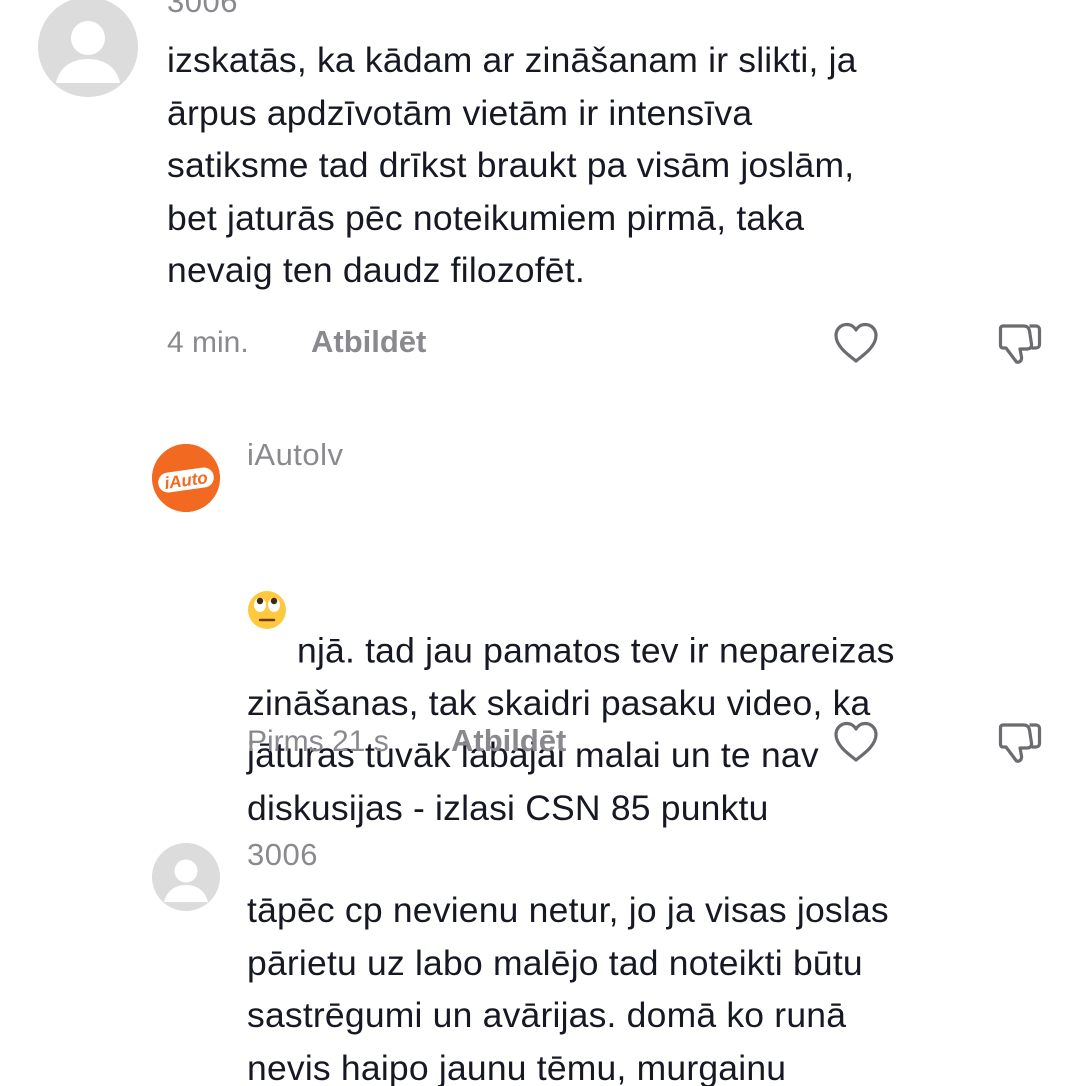 The width and height of the screenshot is (1080, 1086). What do you see at coordinates (267, 583) in the screenshot?
I see `rolling-eyes-emoji-icon` at bounding box center [267, 583].